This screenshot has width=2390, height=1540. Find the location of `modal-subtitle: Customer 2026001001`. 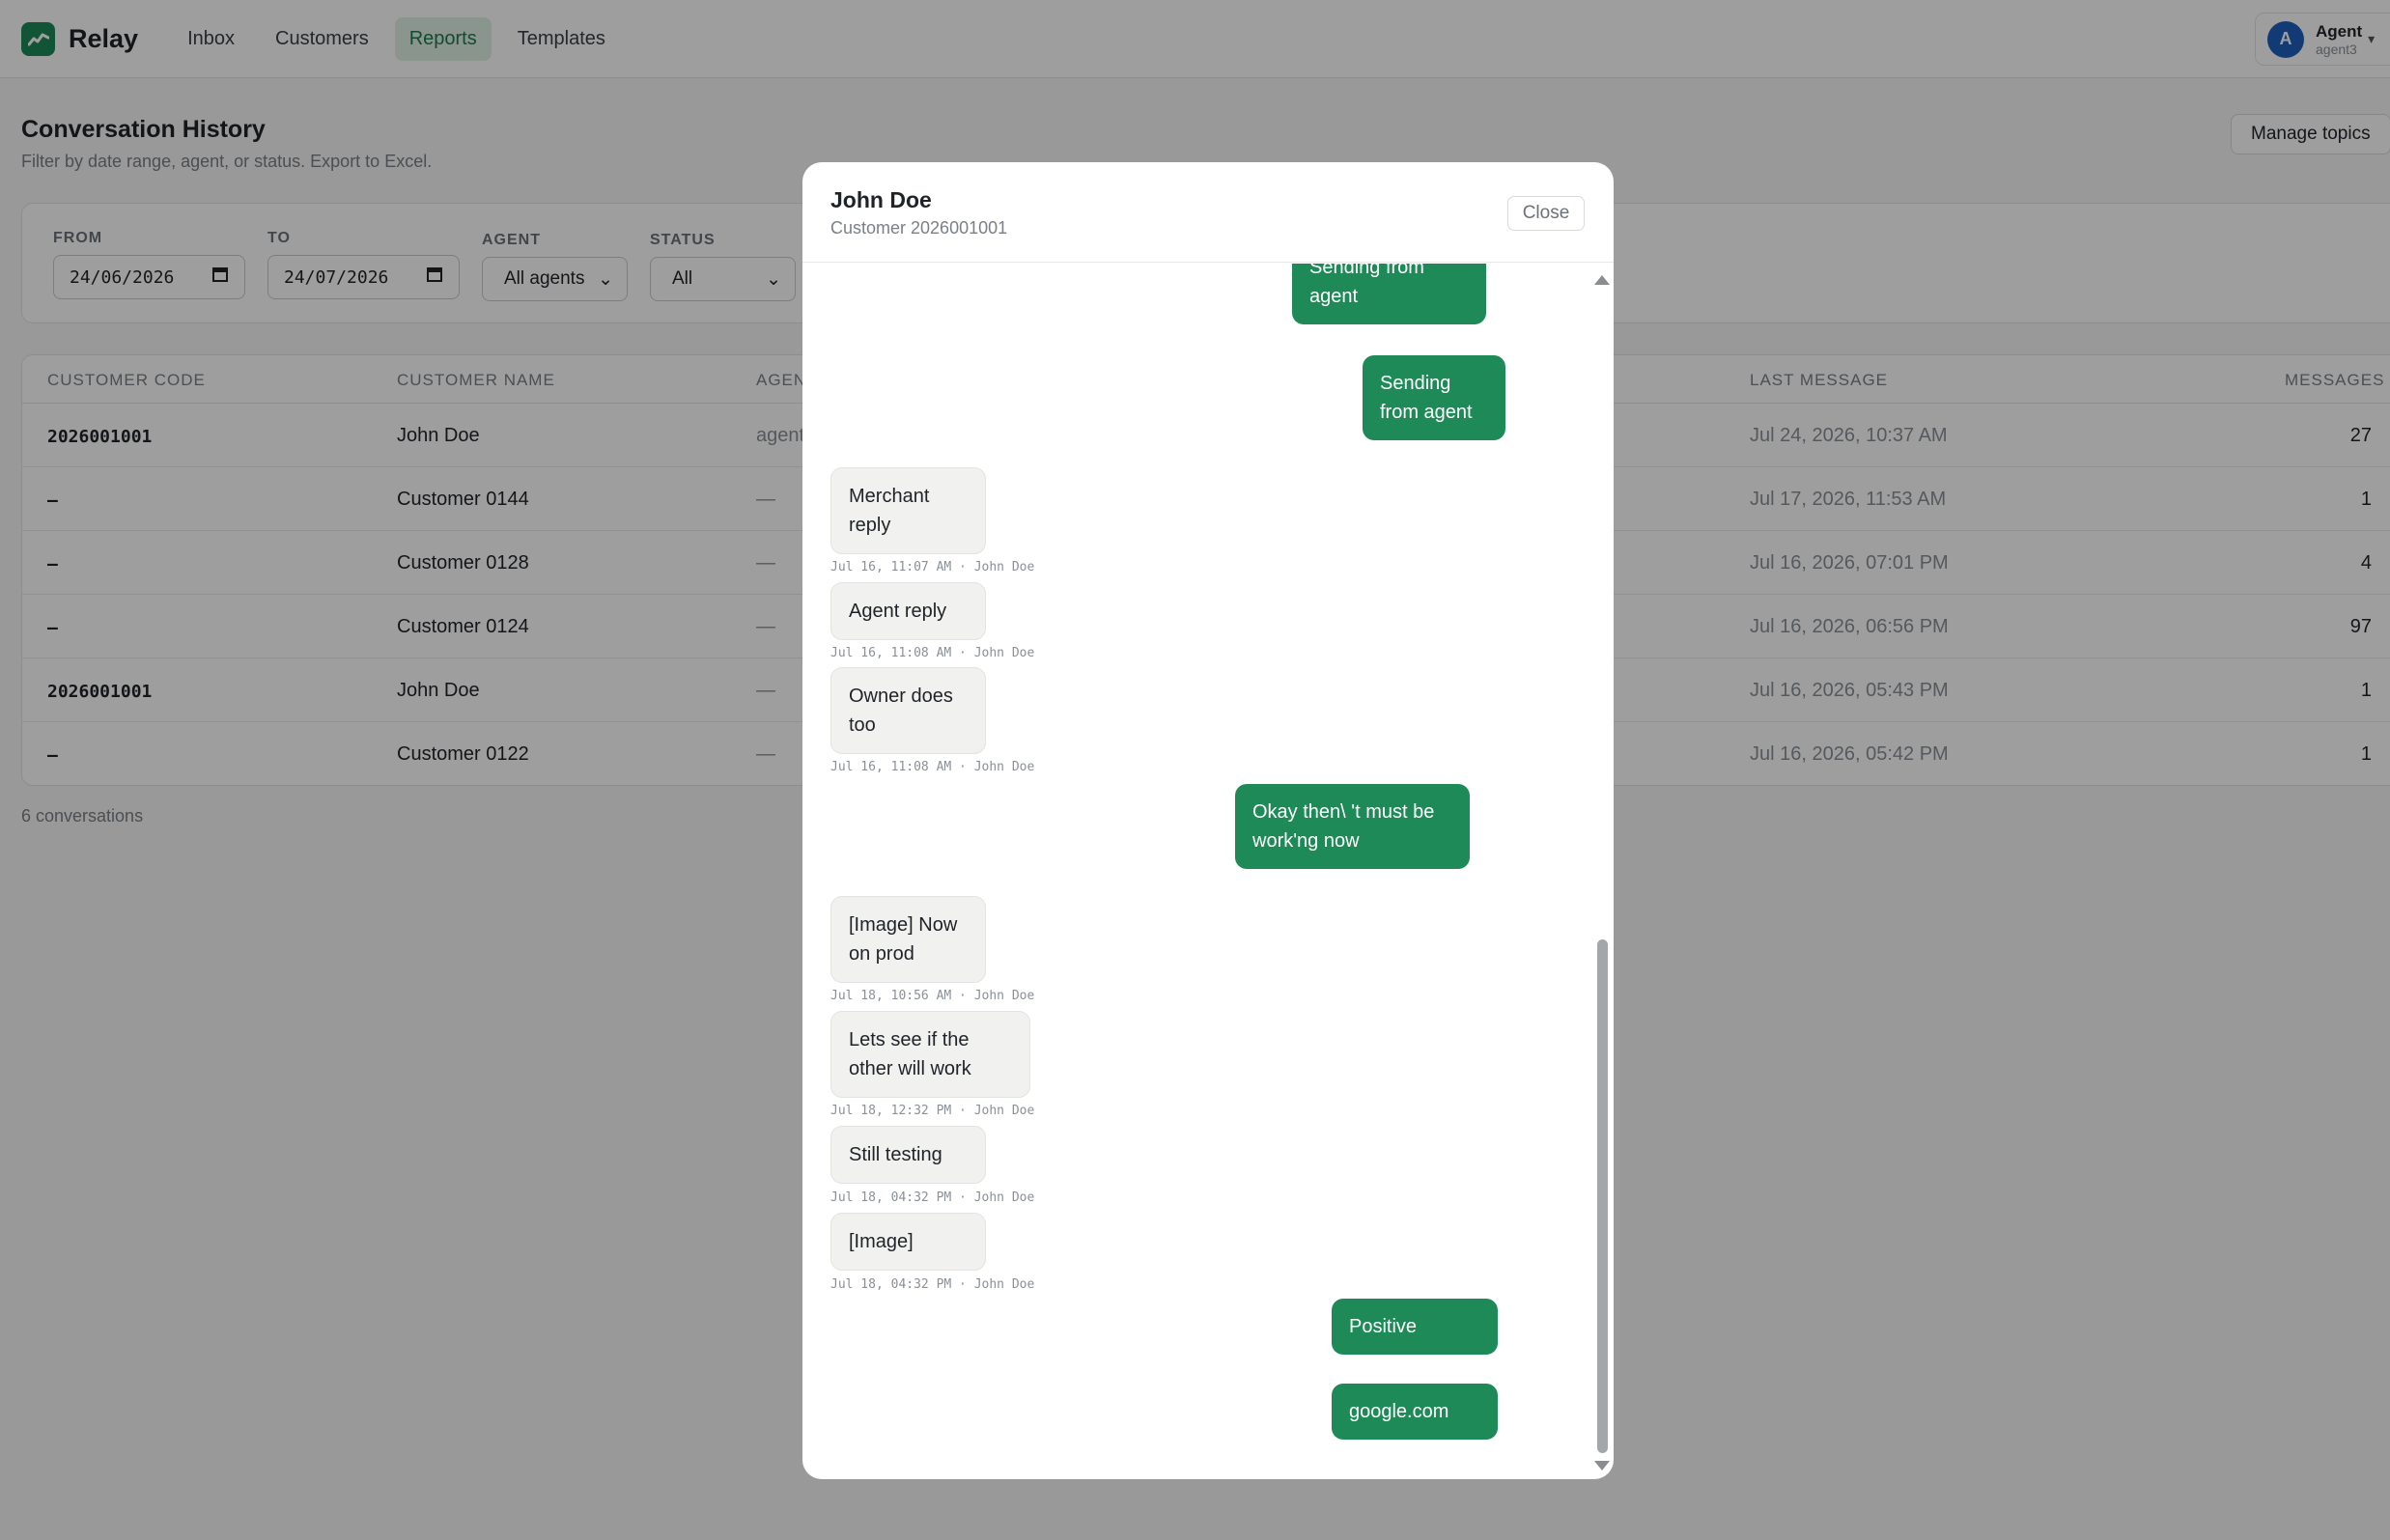

modal-subtitle: Customer 2026001001 is located at coordinates (919, 228).